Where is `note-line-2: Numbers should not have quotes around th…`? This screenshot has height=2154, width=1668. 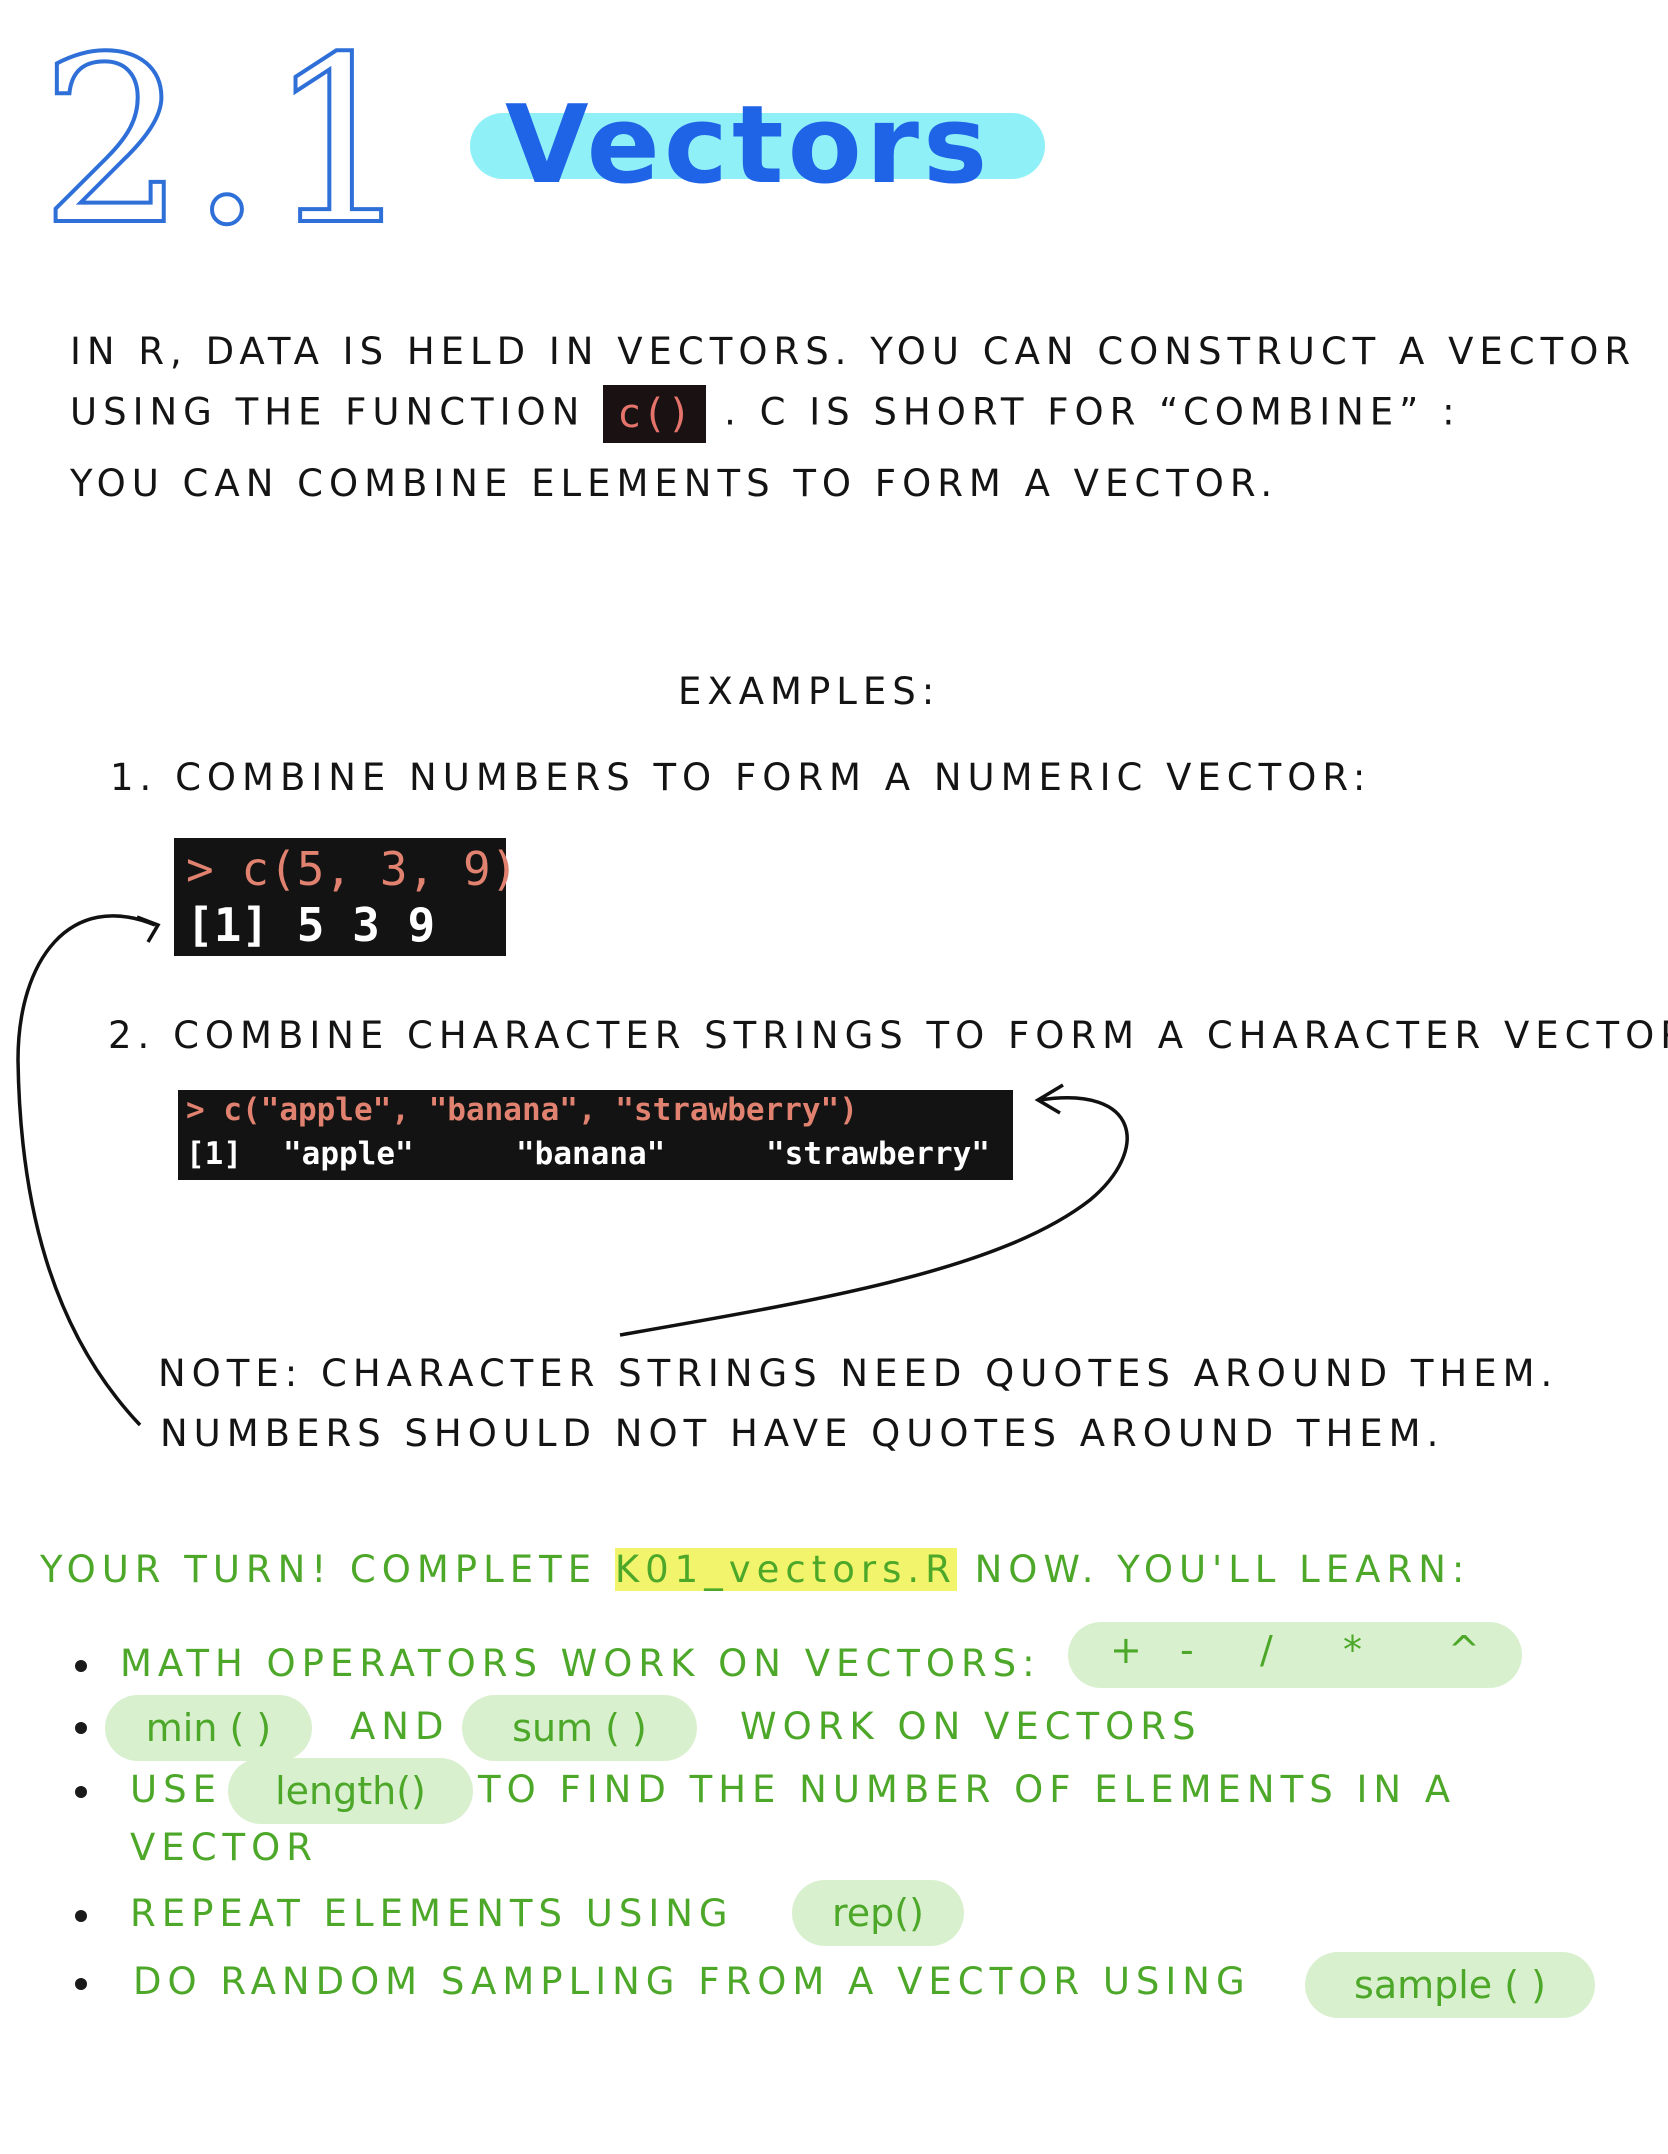 note-line-2: Numbers should not have quotes around th… is located at coordinates (802, 1433).